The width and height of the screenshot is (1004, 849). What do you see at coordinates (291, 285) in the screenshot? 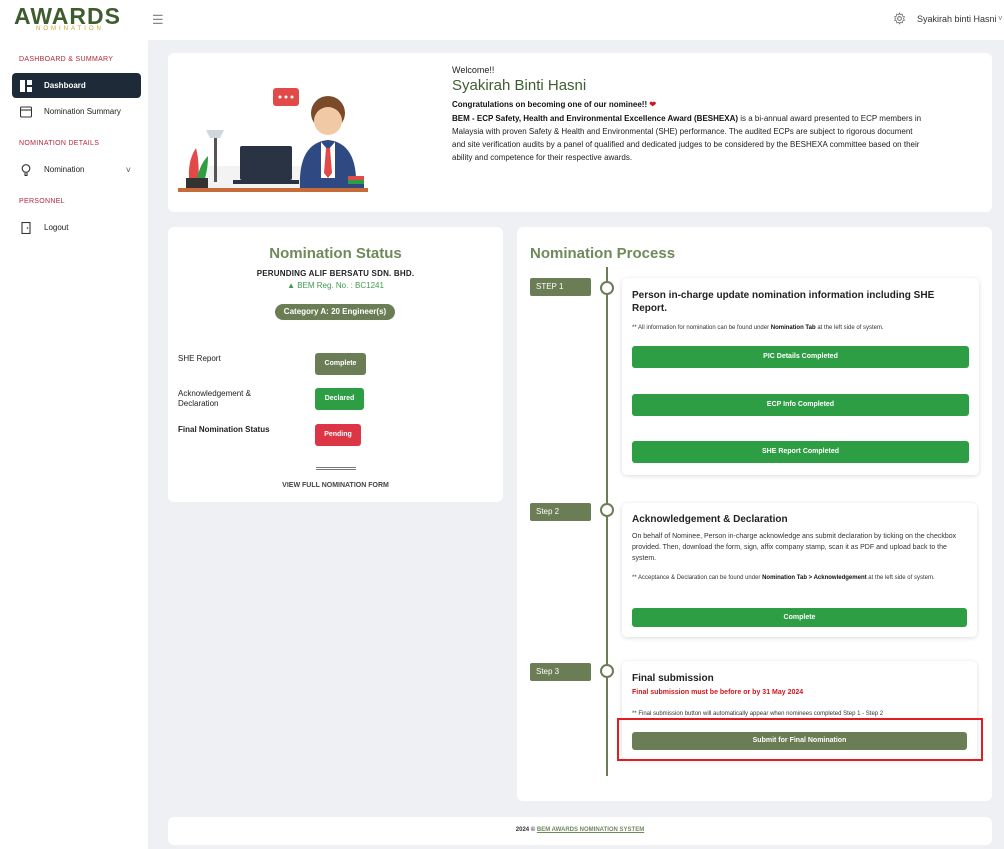
I see `user-icon: ▲` at bounding box center [291, 285].